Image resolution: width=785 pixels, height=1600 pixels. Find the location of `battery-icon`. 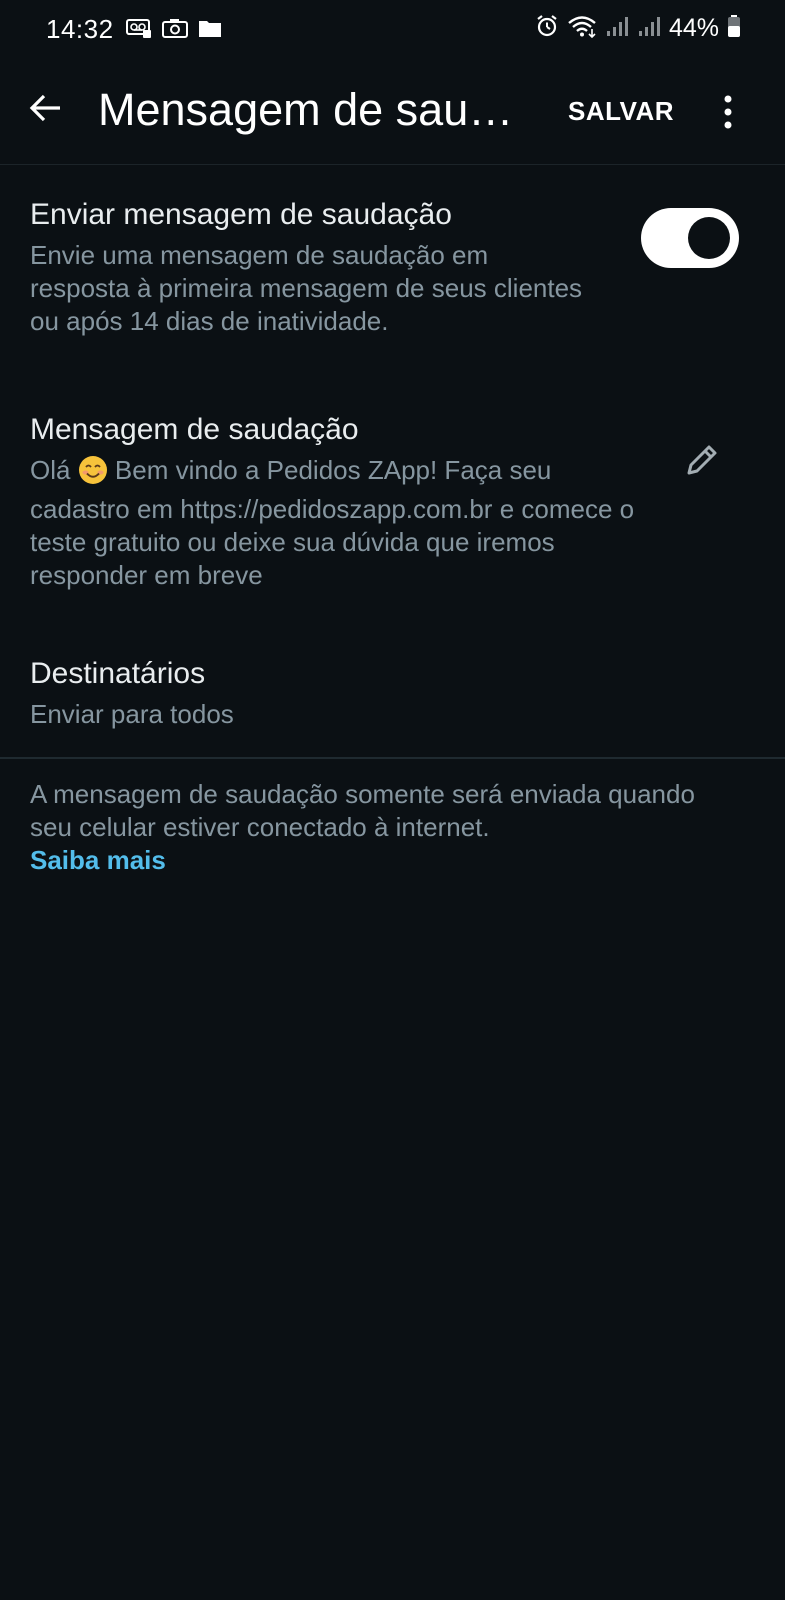

battery-icon is located at coordinates (734, 28).